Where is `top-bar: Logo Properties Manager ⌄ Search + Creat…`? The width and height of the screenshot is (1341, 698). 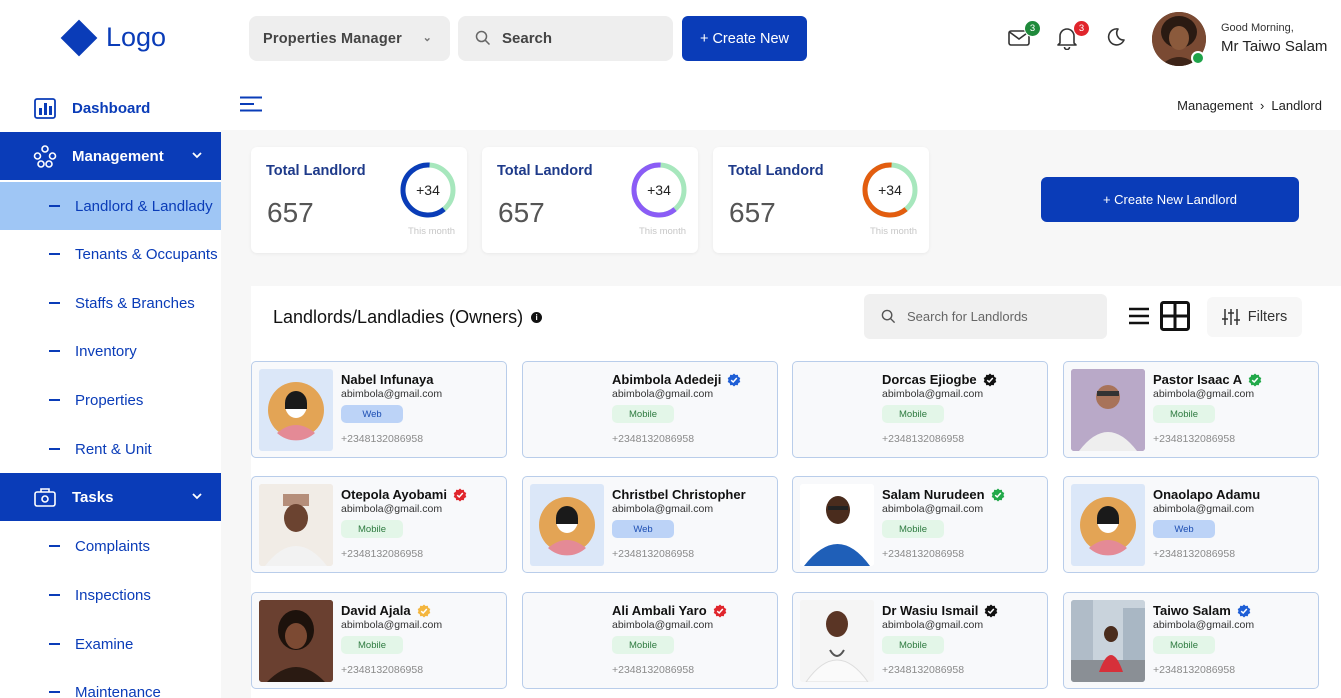 top-bar: Logo Properties Manager ⌄ Search + Creat… is located at coordinates (670, 39).